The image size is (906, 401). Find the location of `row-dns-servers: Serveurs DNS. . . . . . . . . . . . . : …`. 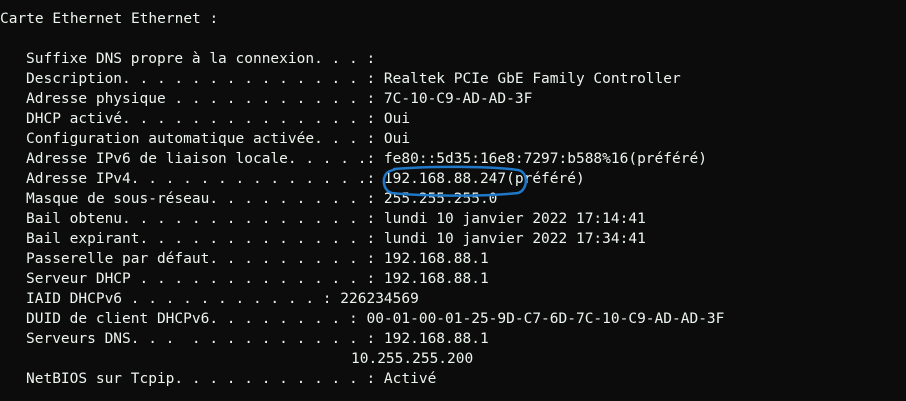

row-dns-servers: Serveurs DNS. . . . . . . . . . . . . : … is located at coordinates (257, 339).